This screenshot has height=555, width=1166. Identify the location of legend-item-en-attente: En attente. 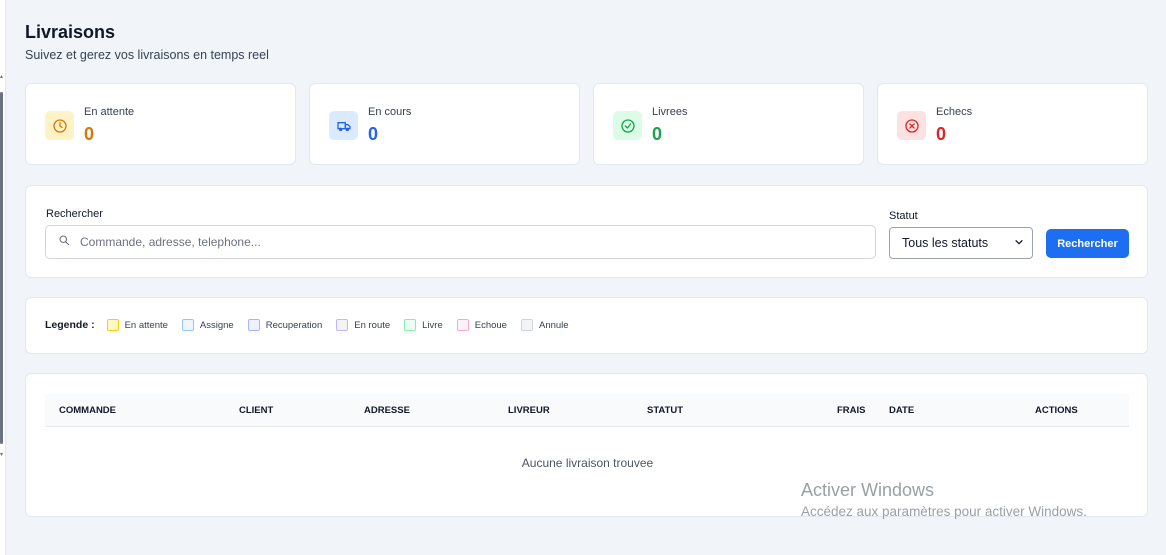
(137, 325).